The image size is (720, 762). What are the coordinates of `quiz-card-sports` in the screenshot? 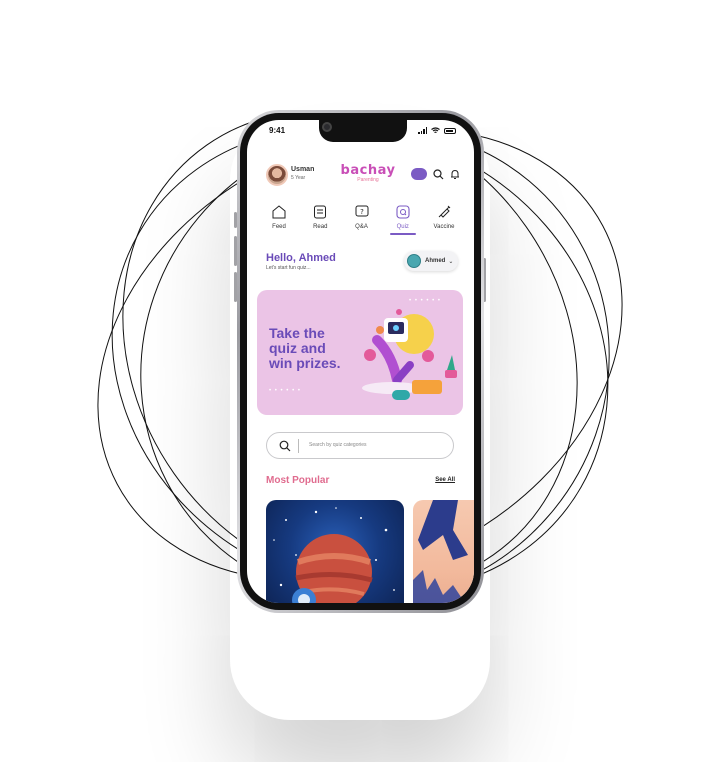 It's located at (443, 551).